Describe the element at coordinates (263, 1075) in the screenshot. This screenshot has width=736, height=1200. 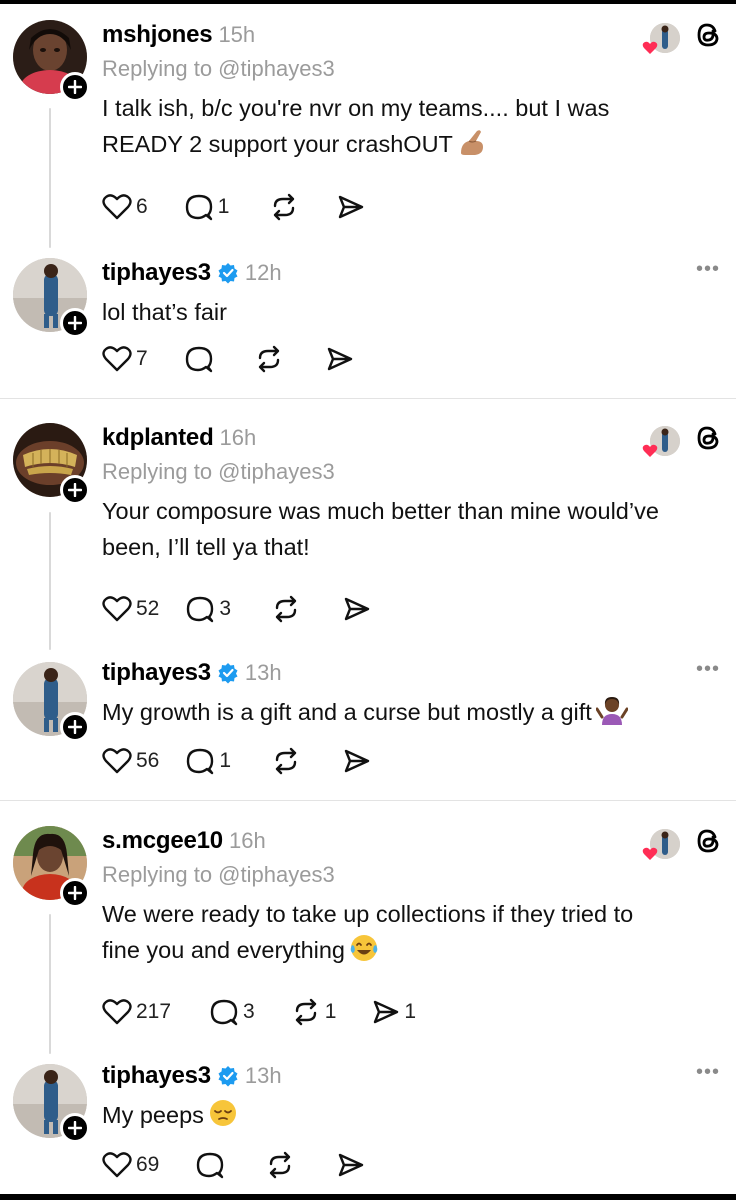
I see `timestamp: 13h` at that location.